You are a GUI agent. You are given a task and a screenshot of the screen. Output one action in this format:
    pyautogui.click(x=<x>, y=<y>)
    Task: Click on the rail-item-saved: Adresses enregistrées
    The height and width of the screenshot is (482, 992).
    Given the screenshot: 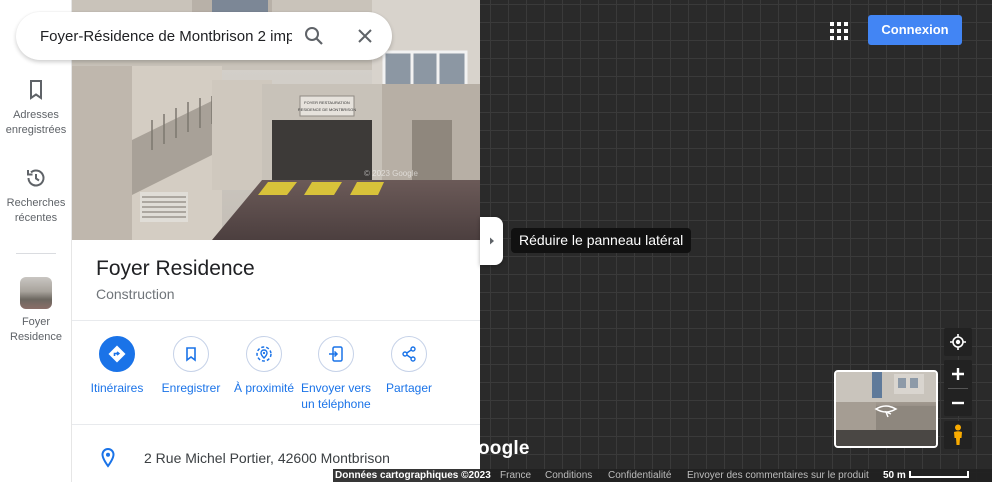 What is the action you would take?
    pyautogui.click(x=36, y=108)
    